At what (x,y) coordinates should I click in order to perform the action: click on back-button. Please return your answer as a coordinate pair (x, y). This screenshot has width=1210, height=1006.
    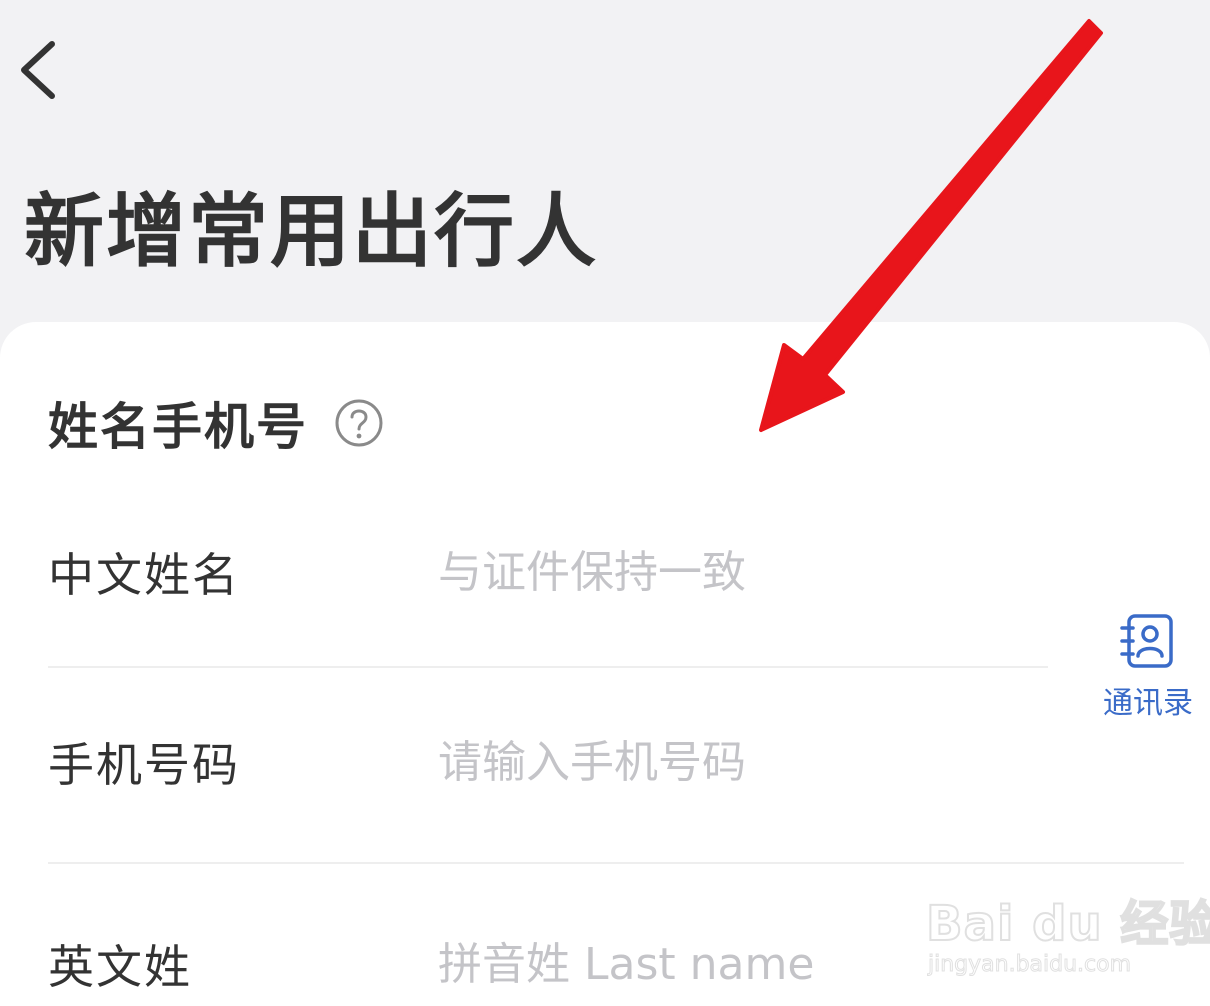
    Looking at the image, I should click on (40, 70).